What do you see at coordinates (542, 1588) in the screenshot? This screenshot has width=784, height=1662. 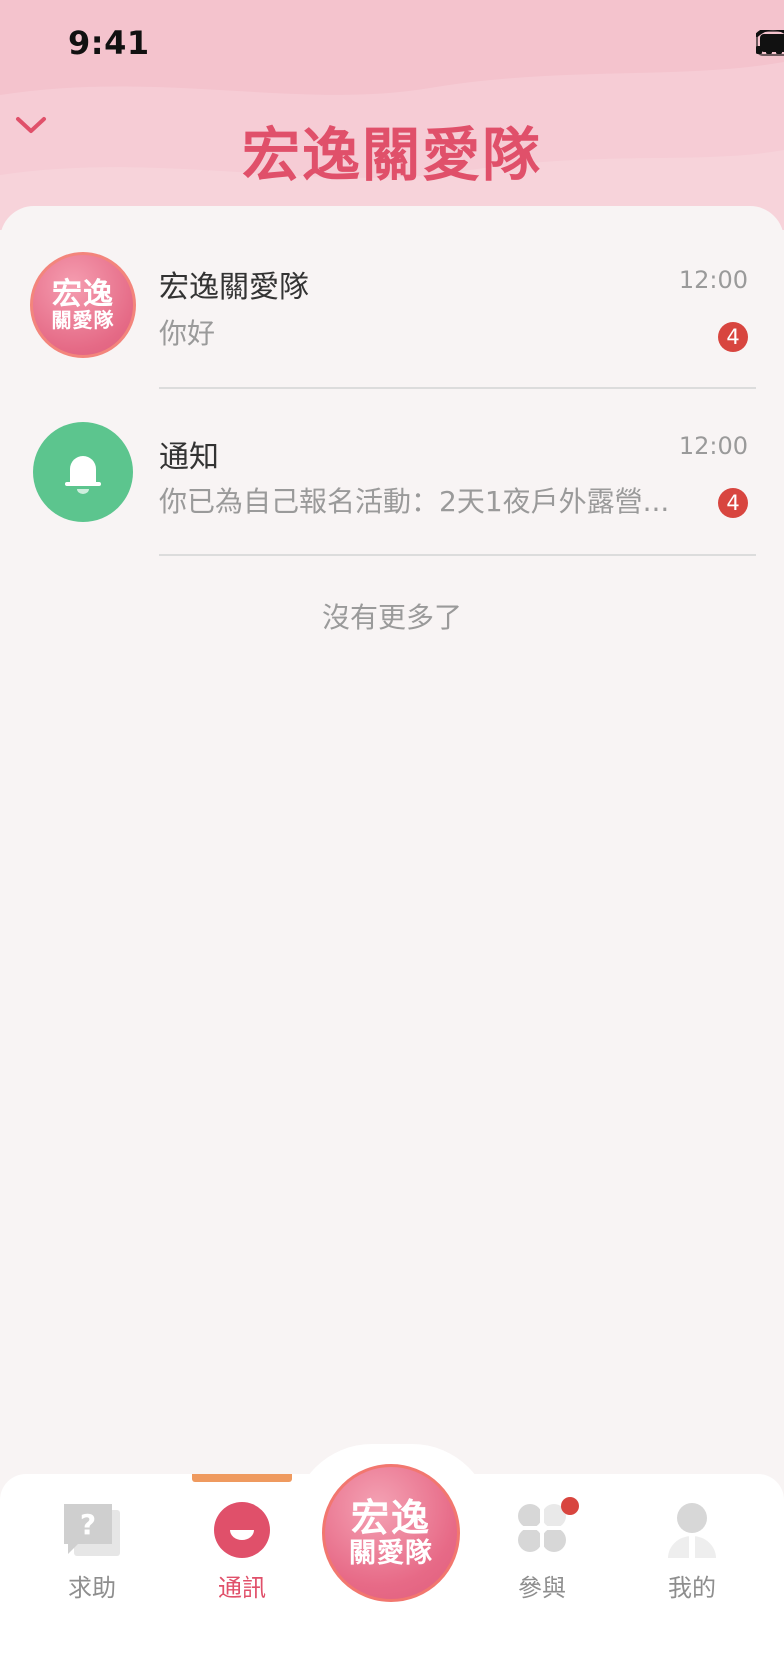 I see `tab-participate-label: 參與` at bounding box center [542, 1588].